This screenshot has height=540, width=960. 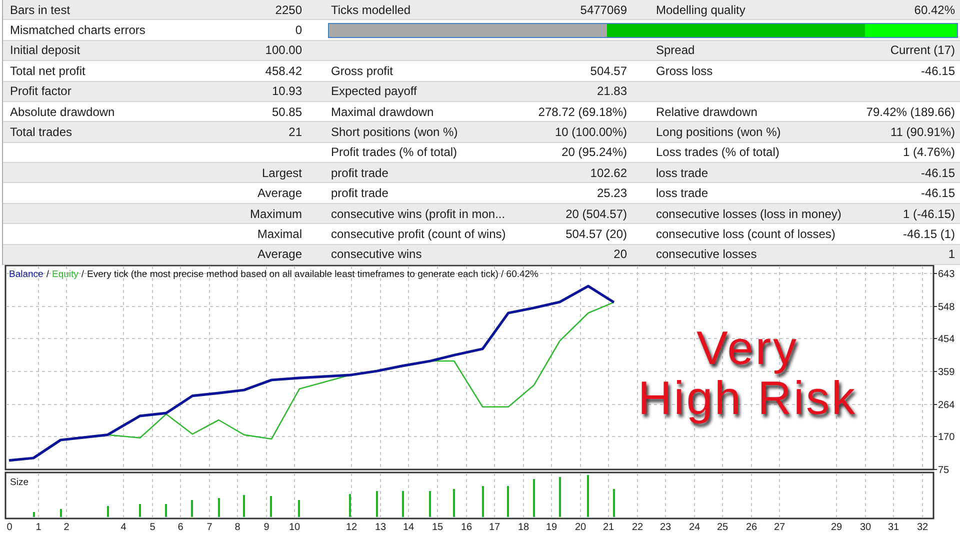 What do you see at coordinates (313, 275) in the screenshot?
I see `chart-title: Every tick (the most precise method based on all available least timeframes to generate each tick) / 60.42%` at bounding box center [313, 275].